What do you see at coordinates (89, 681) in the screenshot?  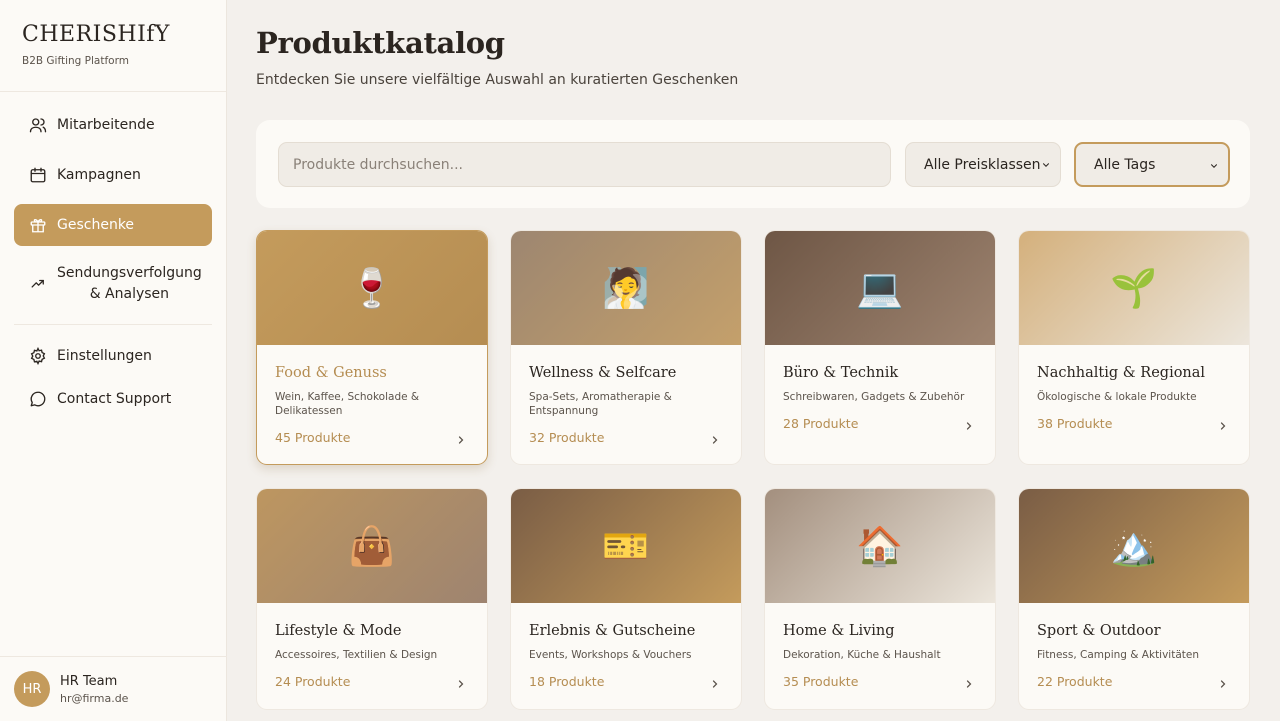 I see `user-name: HR Team` at bounding box center [89, 681].